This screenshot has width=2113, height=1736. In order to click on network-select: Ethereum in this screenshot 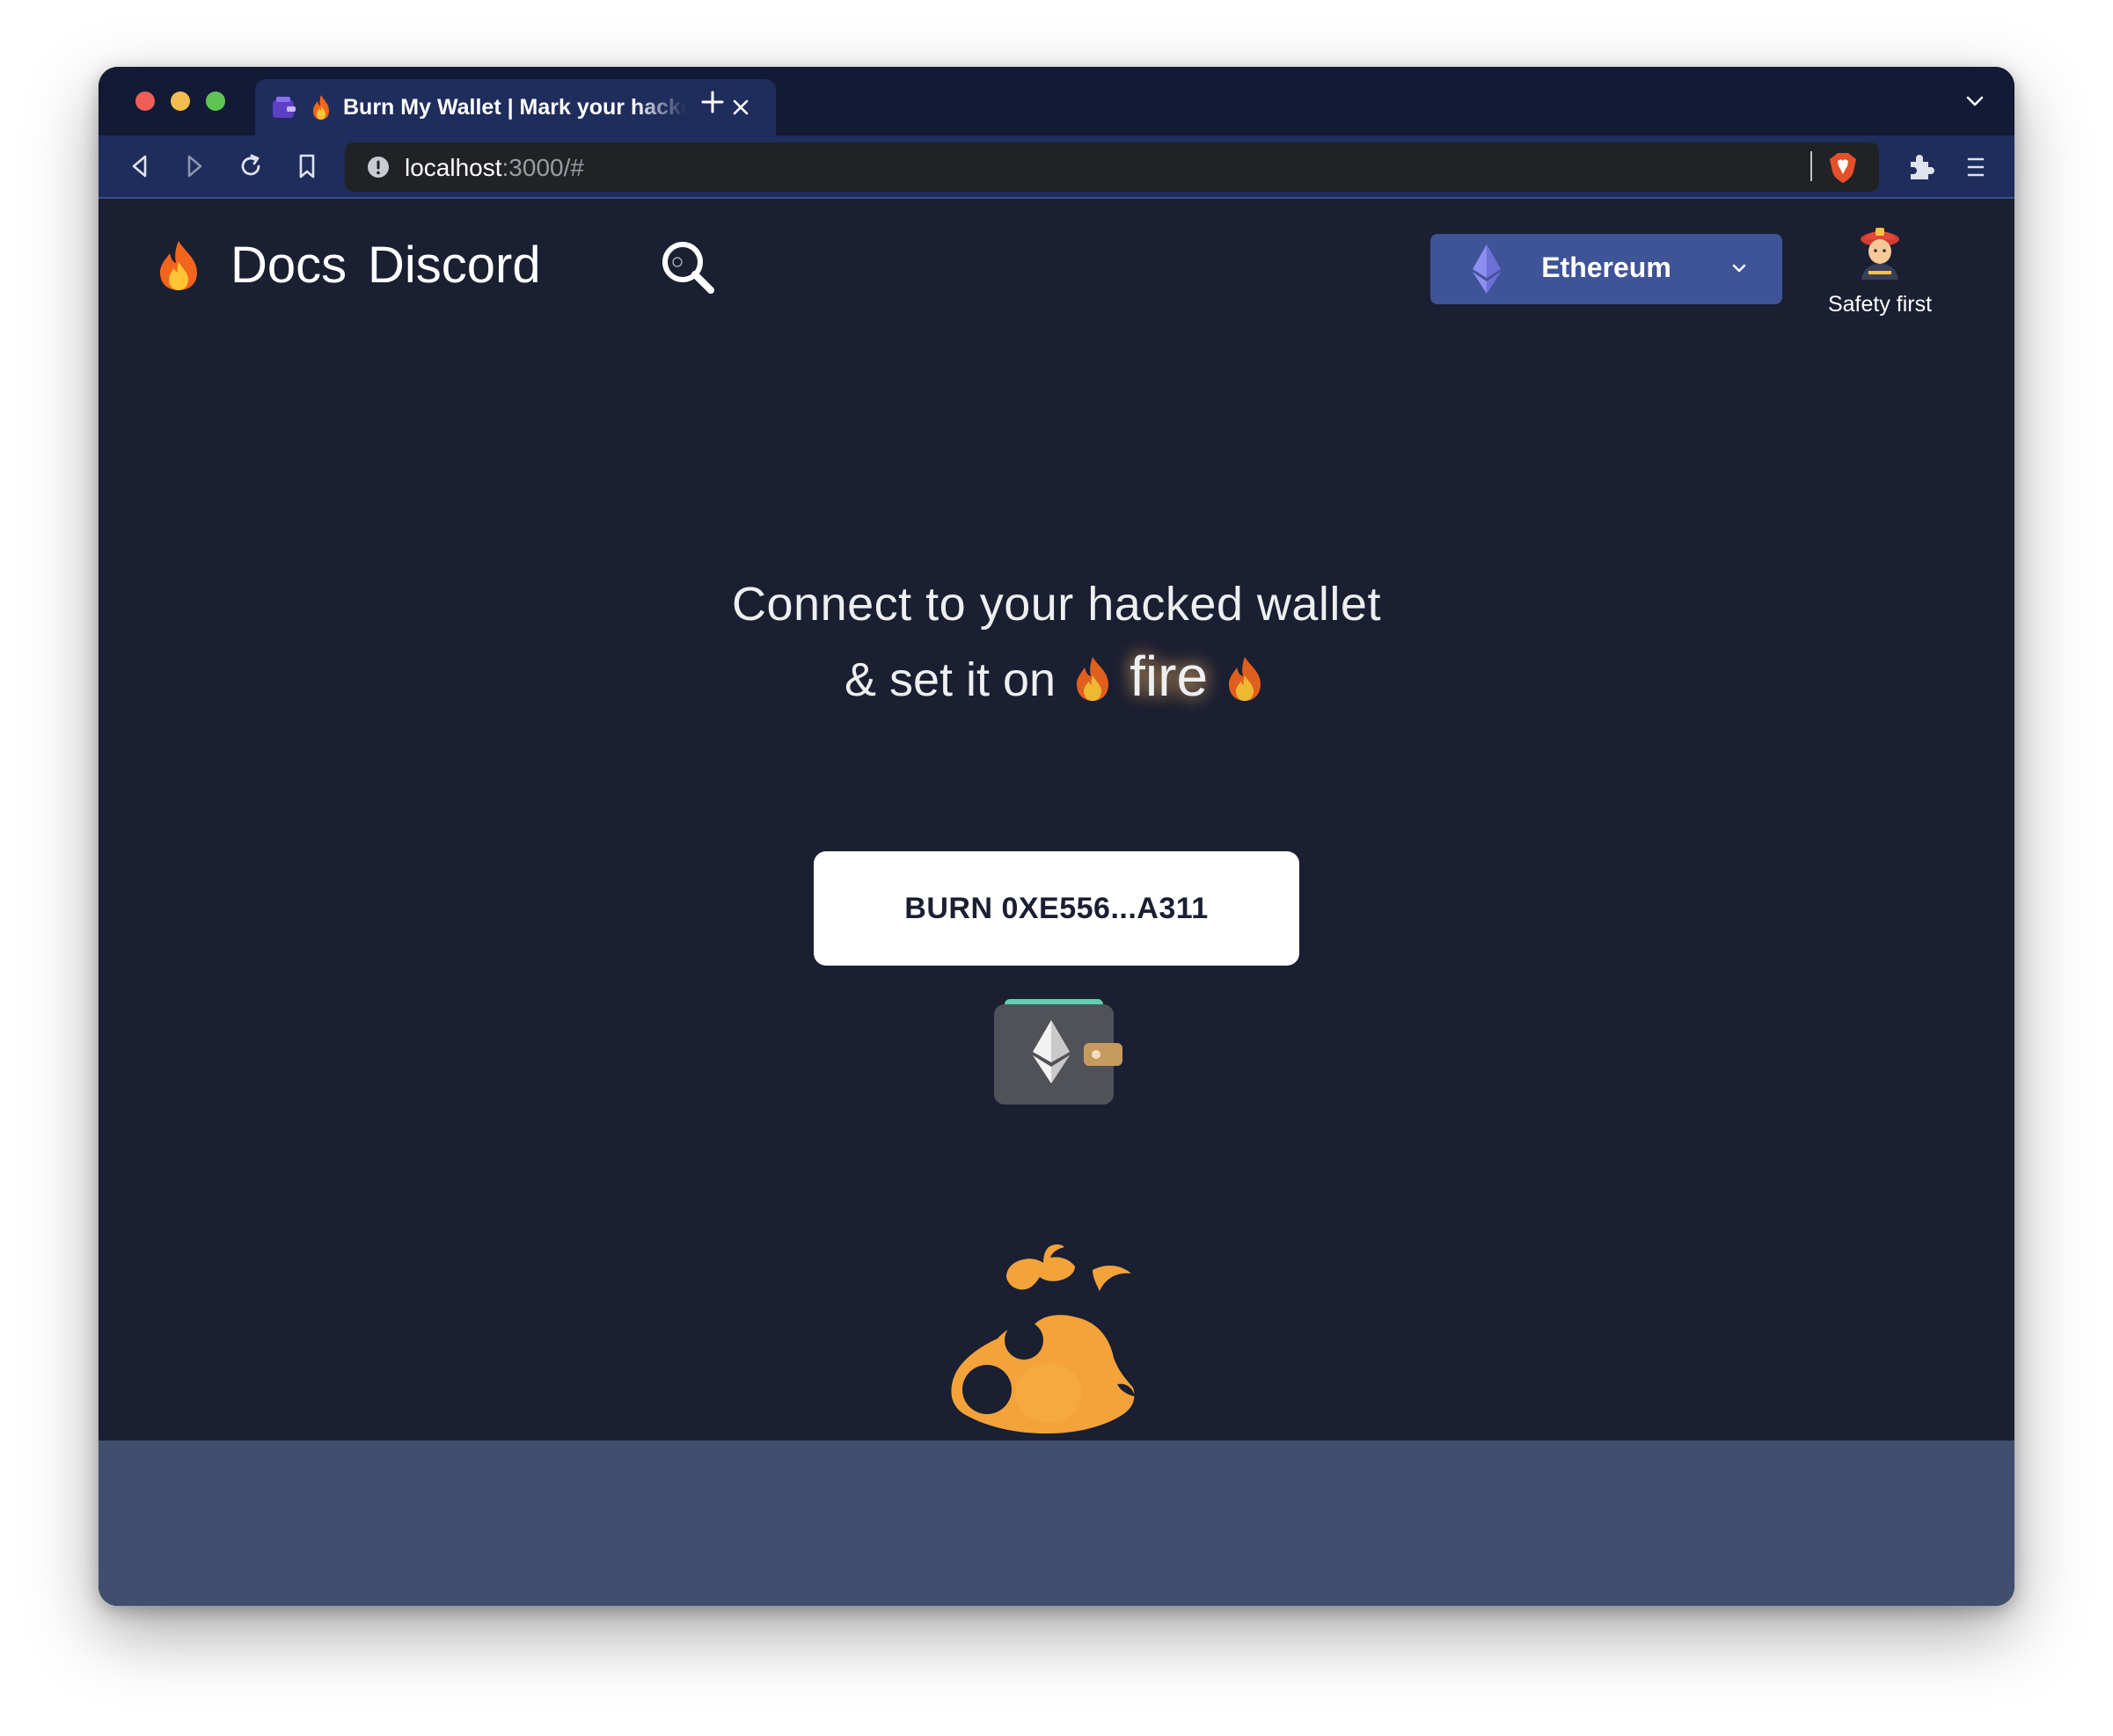, I will do `click(1606, 269)`.